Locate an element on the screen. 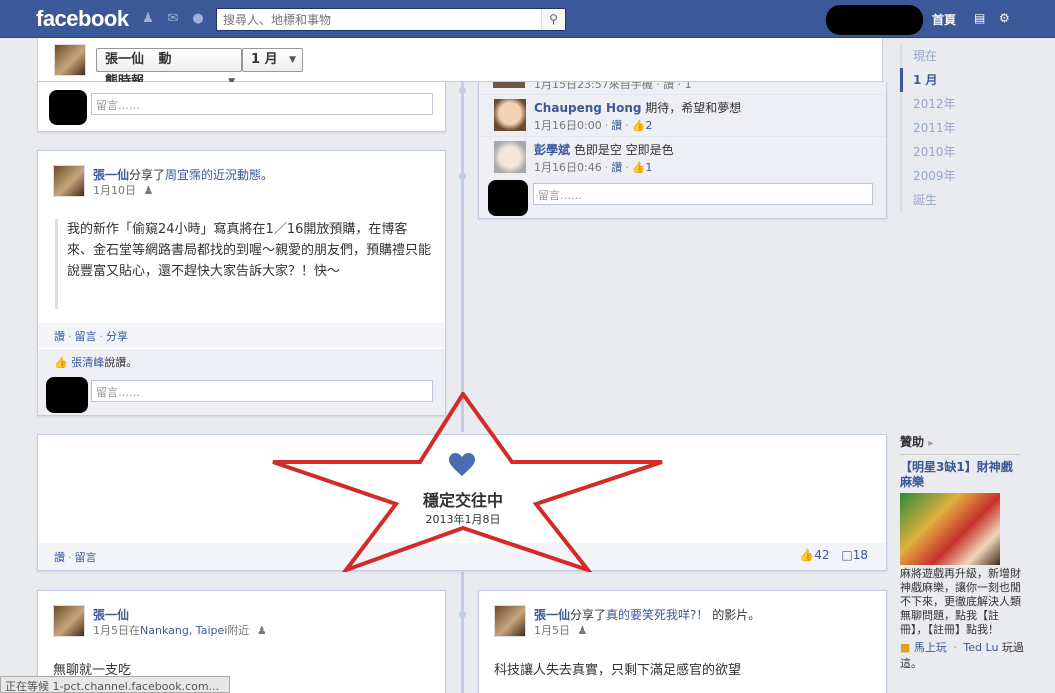 This screenshot has height=693, width=1055. post-header: 張一仙分享了真的要笑死我咩?！ 的影片。 is located at coordinates (647, 614).